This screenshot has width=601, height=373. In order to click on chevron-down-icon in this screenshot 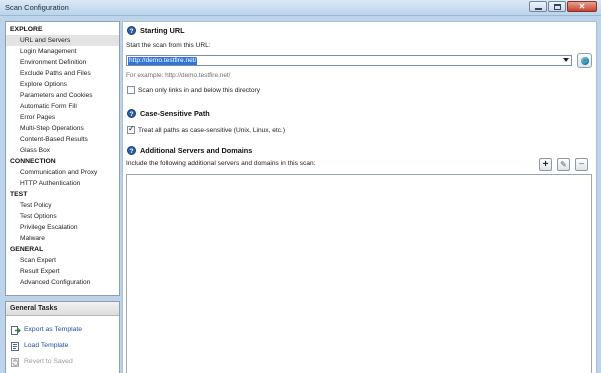, I will do `click(566, 60)`.